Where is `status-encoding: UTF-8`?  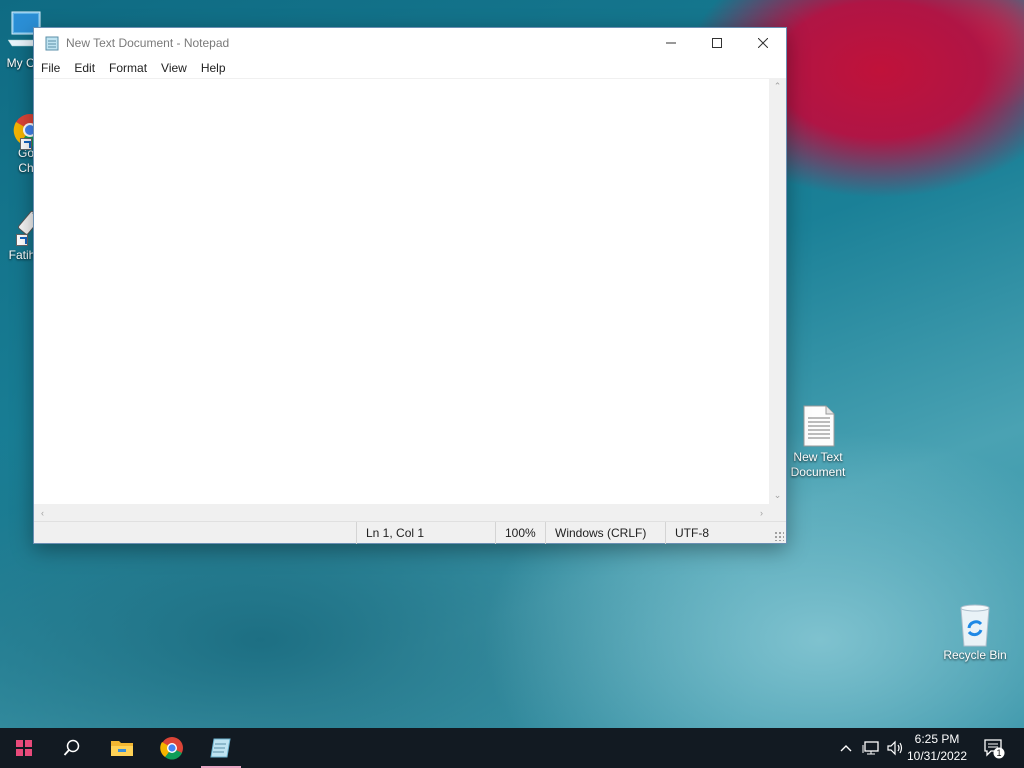
status-encoding: UTF-8 is located at coordinates (725, 533).